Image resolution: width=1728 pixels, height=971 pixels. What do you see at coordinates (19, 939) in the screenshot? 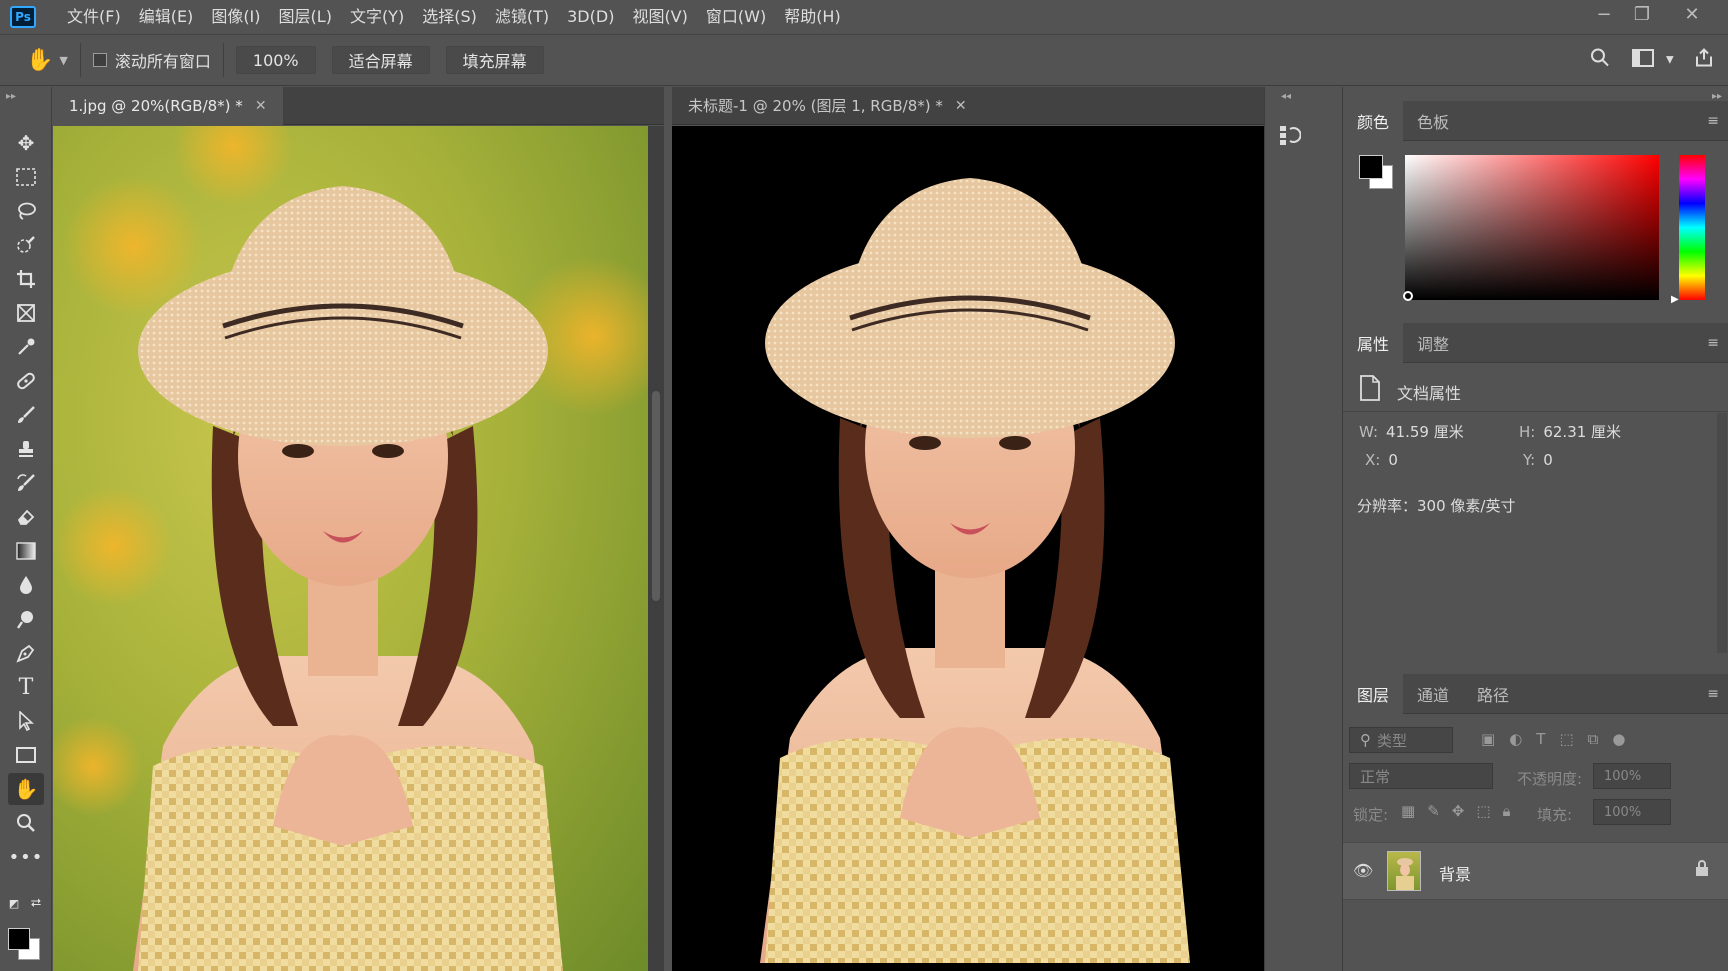
I see `foreground-color-swatch` at bounding box center [19, 939].